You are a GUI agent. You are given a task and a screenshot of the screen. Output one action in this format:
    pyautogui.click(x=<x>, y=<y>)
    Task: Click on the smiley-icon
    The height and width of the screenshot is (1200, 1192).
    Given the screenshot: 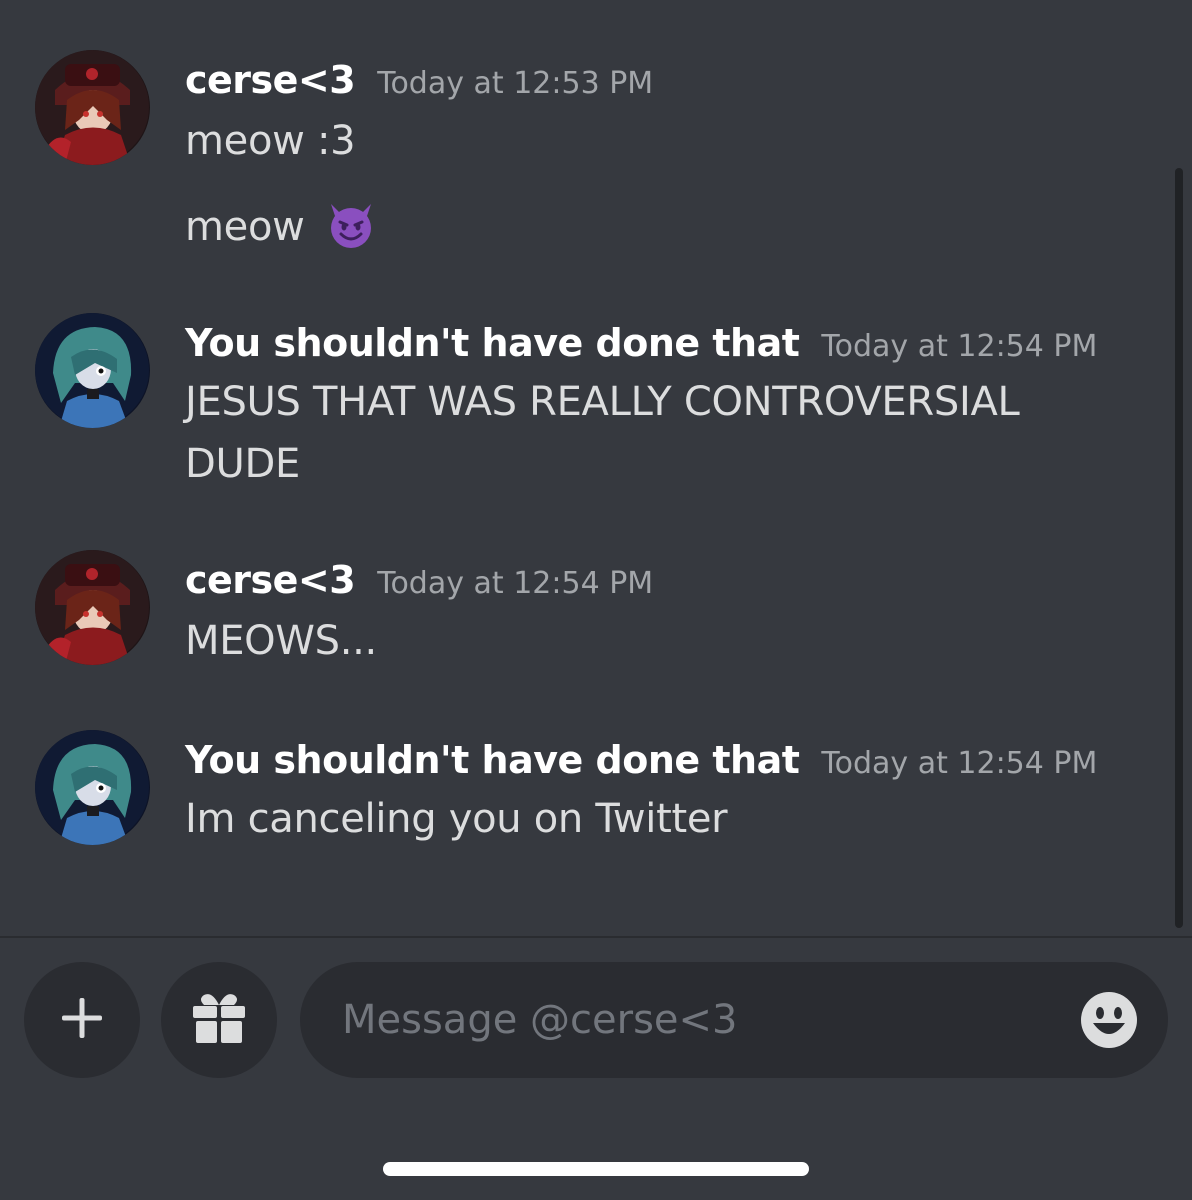 What is the action you would take?
    pyautogui.click(x=1109, y=1022)
    